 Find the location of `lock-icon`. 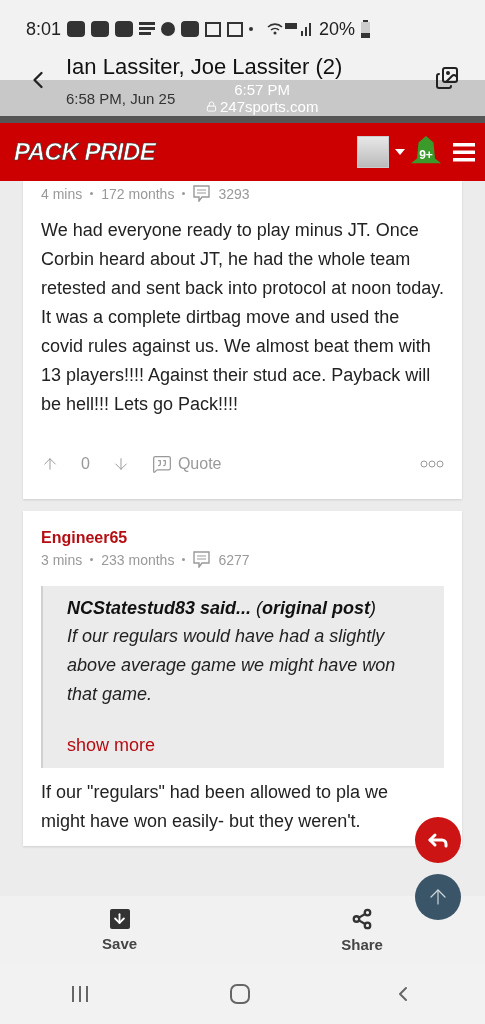

lock-icon is located at coordinates (211, 106).